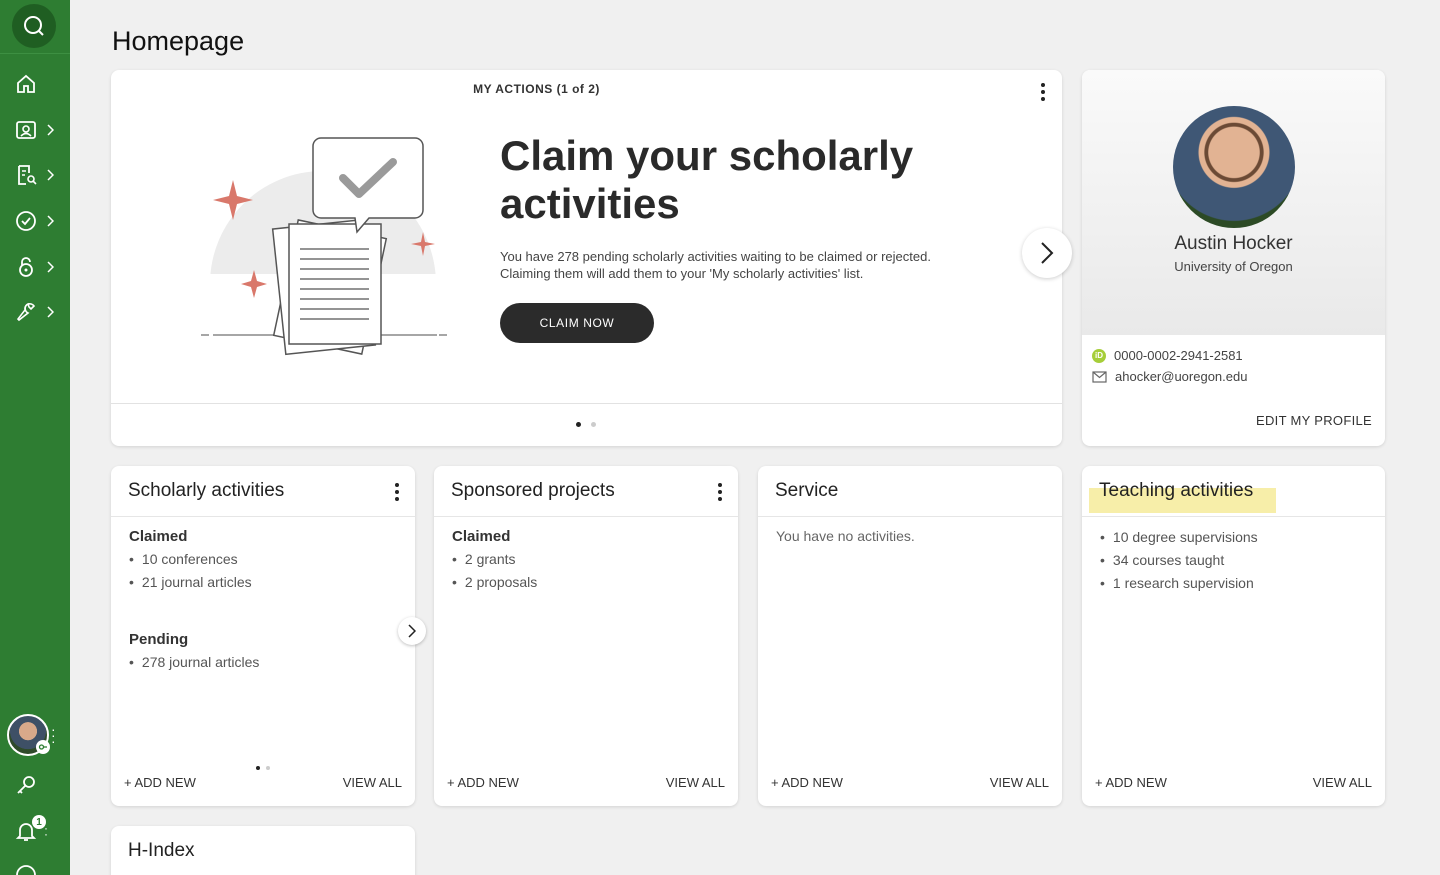 Image resolution: width=1440 pixels, height=875 pixels. What do you see at coordinates (27, 175) in the screenshot?
I see `search-document-icon` at bounding box center [27, 175].